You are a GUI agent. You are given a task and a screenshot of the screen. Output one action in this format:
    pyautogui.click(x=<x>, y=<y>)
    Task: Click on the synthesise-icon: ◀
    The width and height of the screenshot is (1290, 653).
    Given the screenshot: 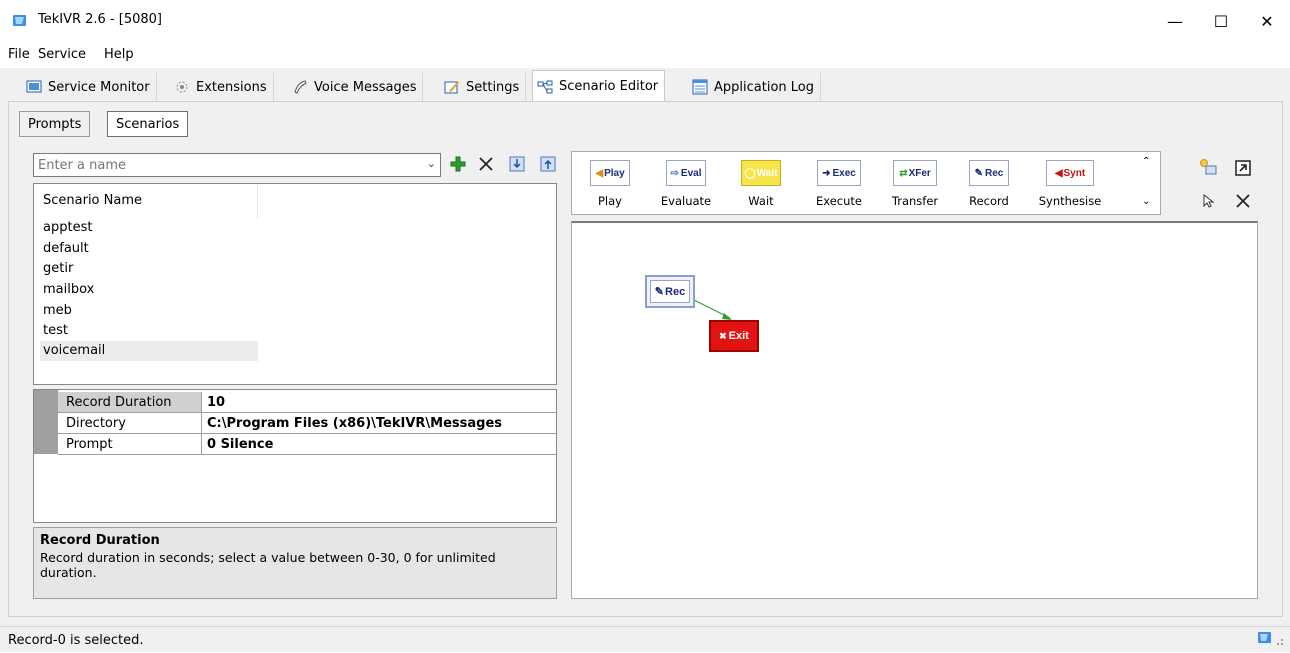 What is the action you would take?
    pyautogui.click(x=1058, y=173)
    